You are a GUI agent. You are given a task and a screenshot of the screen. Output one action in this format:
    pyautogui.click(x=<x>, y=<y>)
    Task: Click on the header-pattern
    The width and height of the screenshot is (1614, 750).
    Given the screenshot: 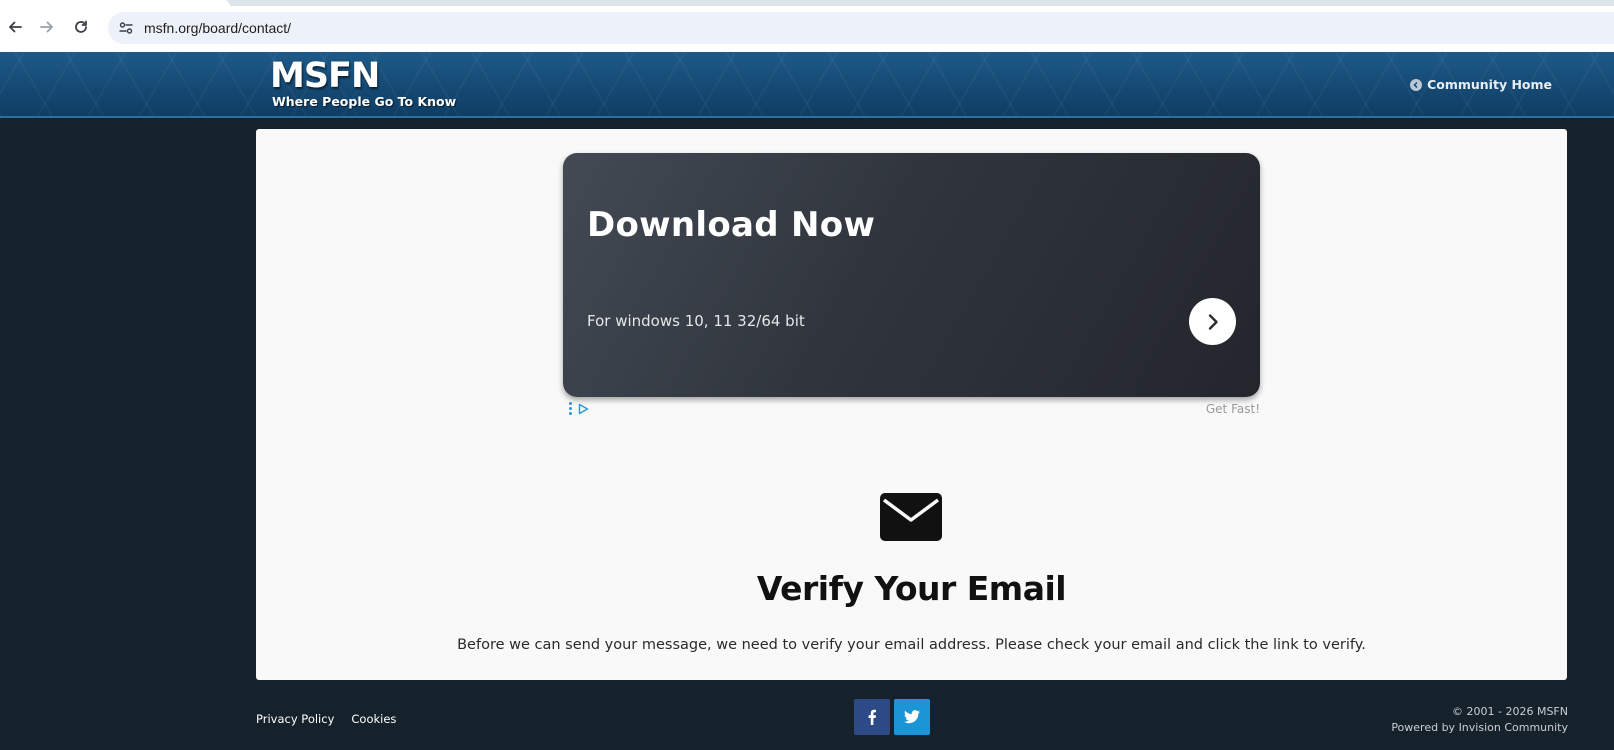 What is the action you would take?
    pyautogui.click(x=807, y=84)
    